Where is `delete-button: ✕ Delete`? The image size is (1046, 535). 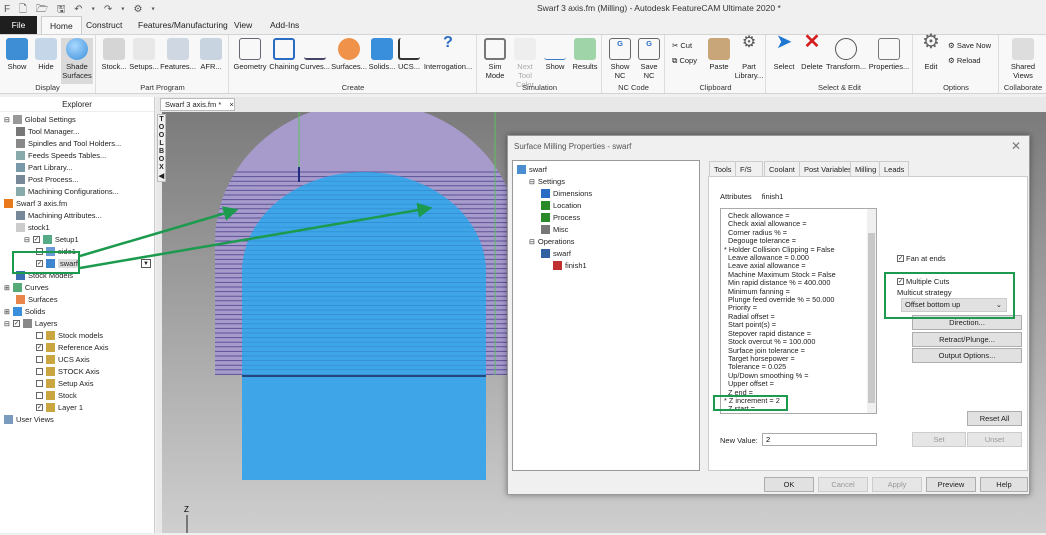
delete-button: ✕ Delete is located at coordinates (812, 51).